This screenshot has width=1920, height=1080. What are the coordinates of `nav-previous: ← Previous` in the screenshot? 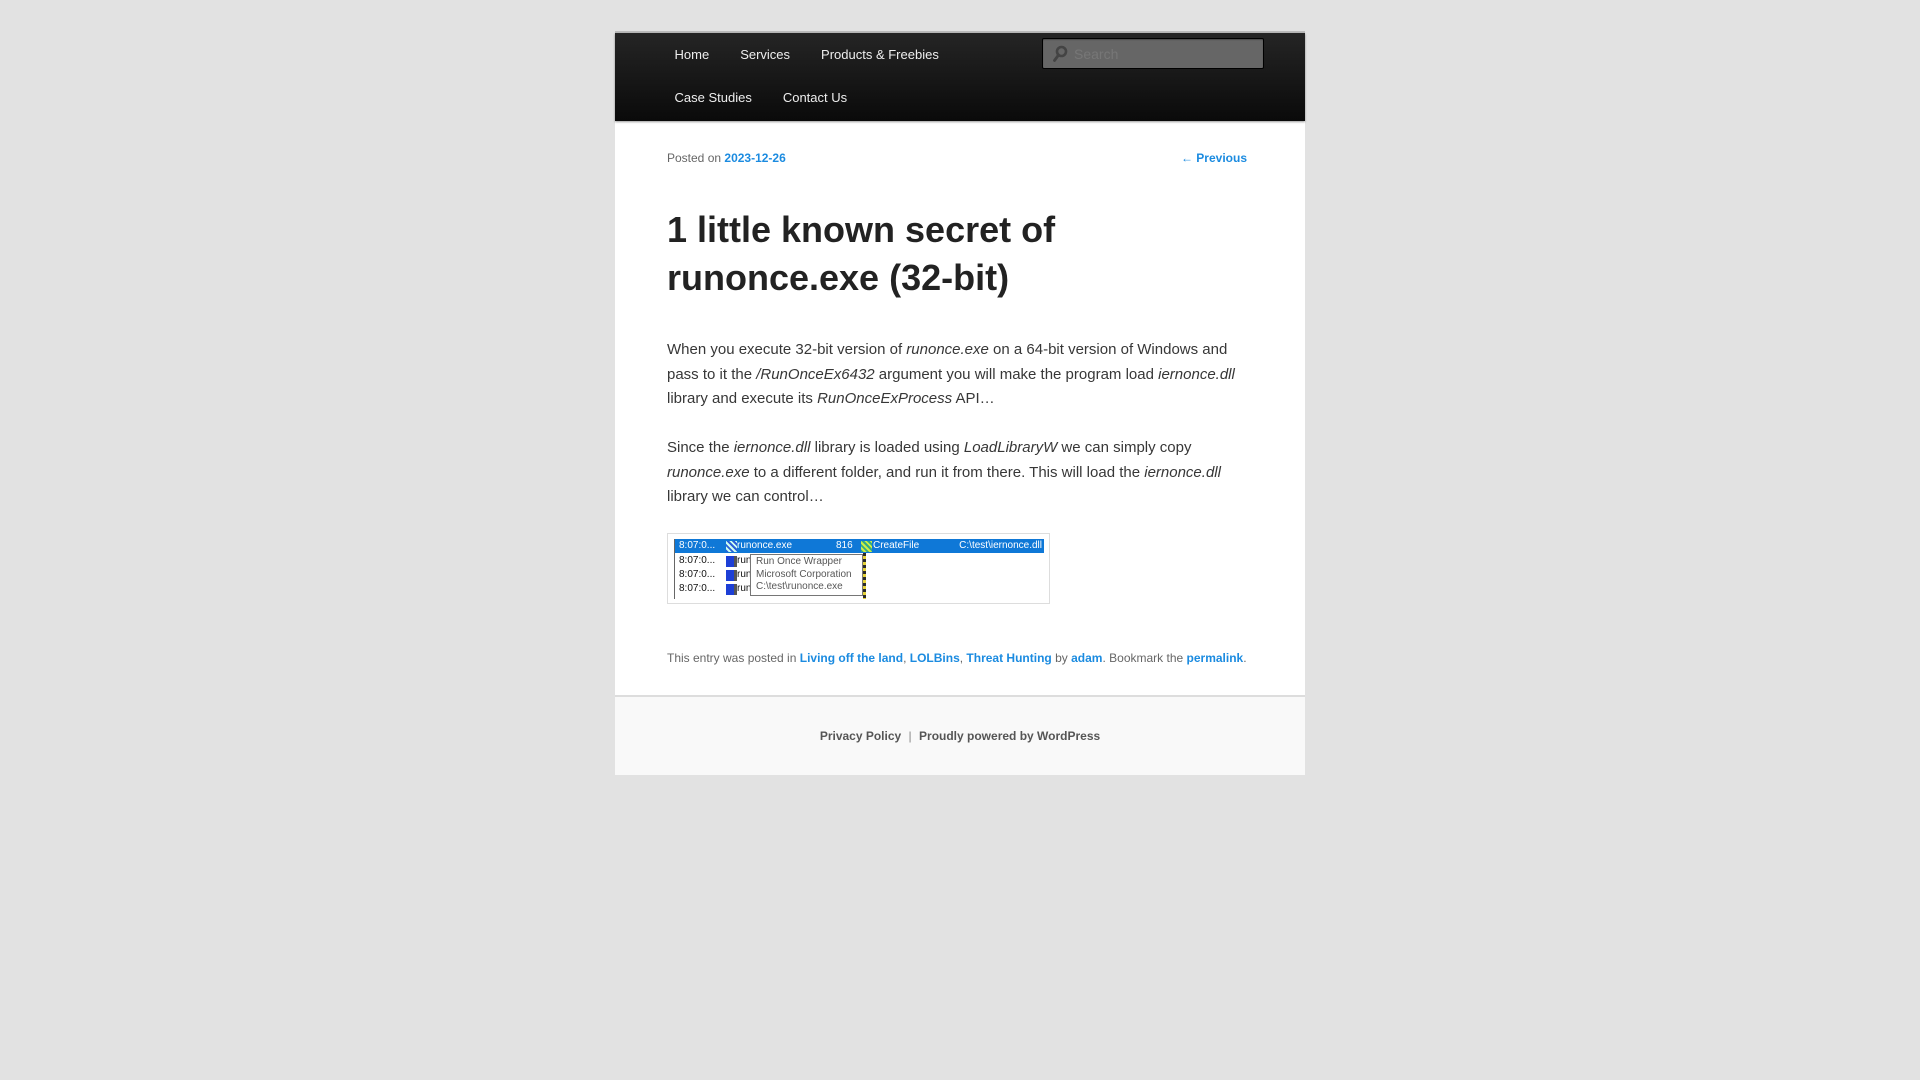 It's located at (1214, 158).